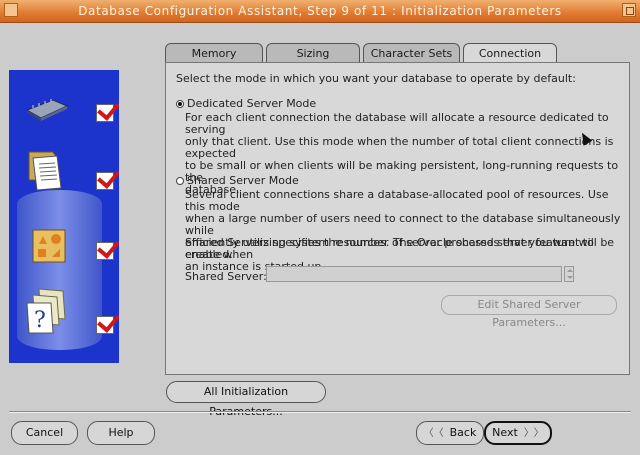 The height and width of the screenshot is (455, 640). What do you see at coordinates (510, 61) in the screenshot?
I see `tab-connection-mode: Connection Mode` at bounding box center [510, 61].